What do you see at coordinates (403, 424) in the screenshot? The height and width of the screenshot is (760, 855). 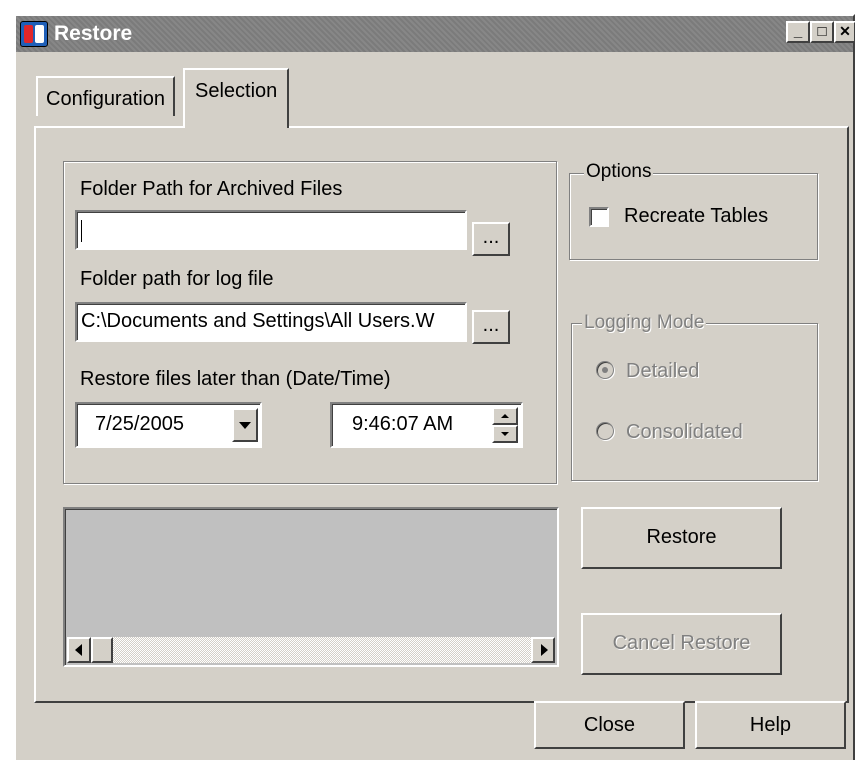 I see `time-value: 9:46:07 AM` at bounding box center [403, 424].